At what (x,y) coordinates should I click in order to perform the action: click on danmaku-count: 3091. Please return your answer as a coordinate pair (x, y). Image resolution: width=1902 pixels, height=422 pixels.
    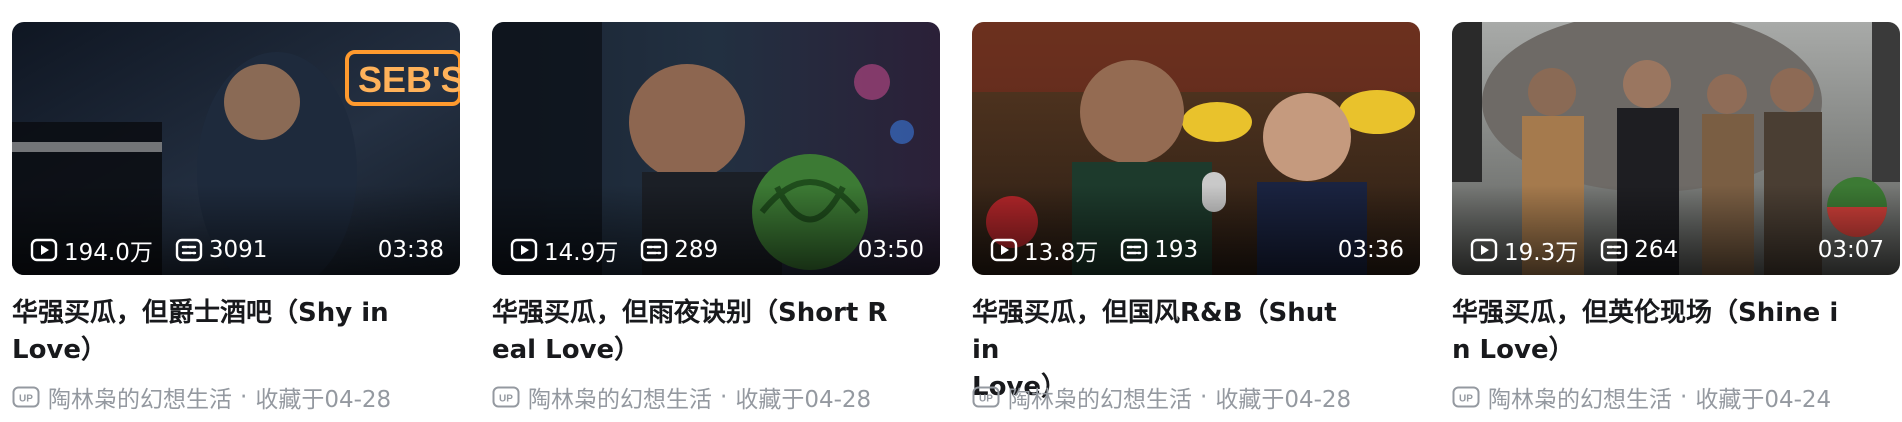
    Looking at the image, I should click on (221, 250).